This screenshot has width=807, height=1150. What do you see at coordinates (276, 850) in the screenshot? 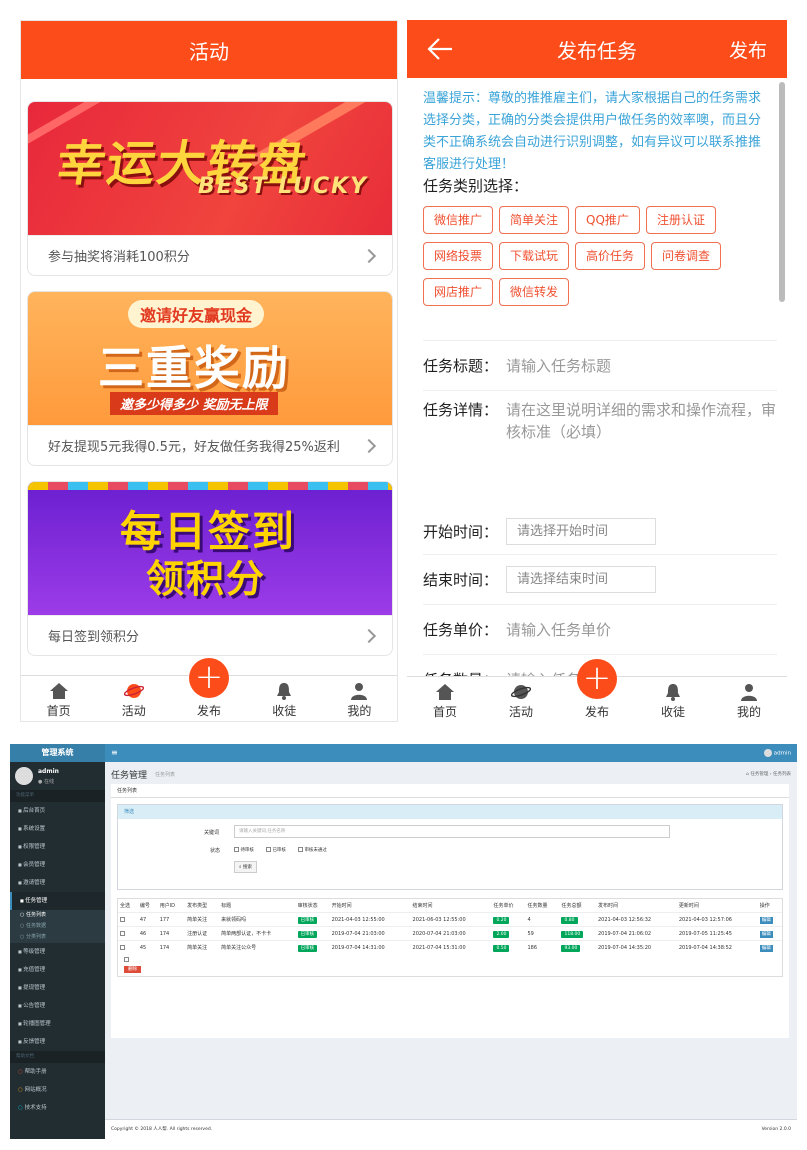
I see `status-option: 已审核` at bounding box center [276, 850].